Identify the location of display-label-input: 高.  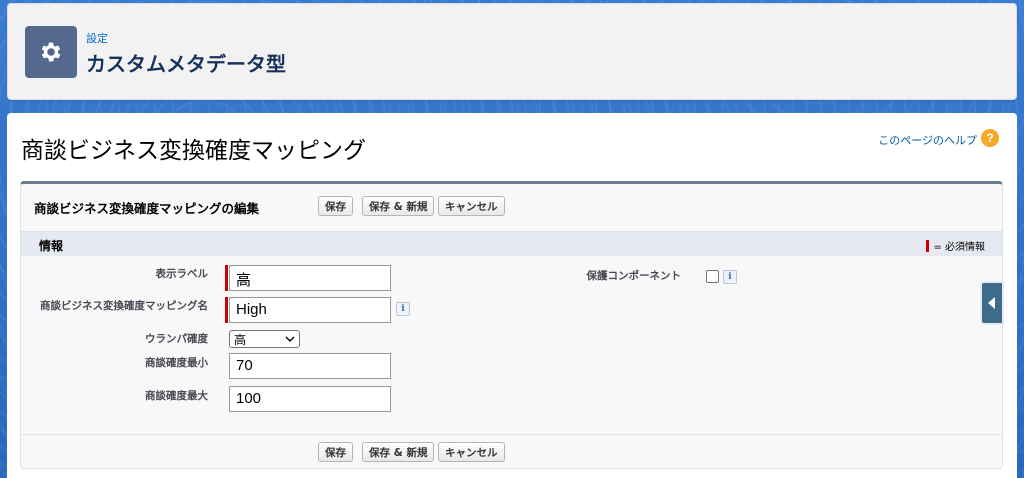
(310, 278).